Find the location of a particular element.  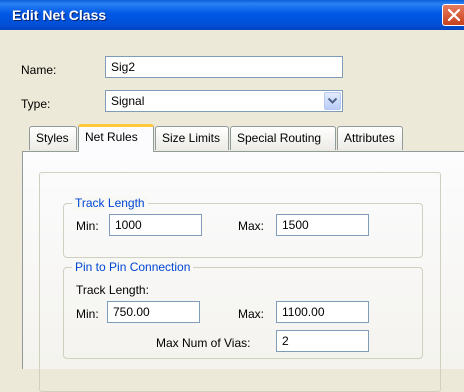

tab-special-routing-label: Special Routing is located at coordinates (279, 138).